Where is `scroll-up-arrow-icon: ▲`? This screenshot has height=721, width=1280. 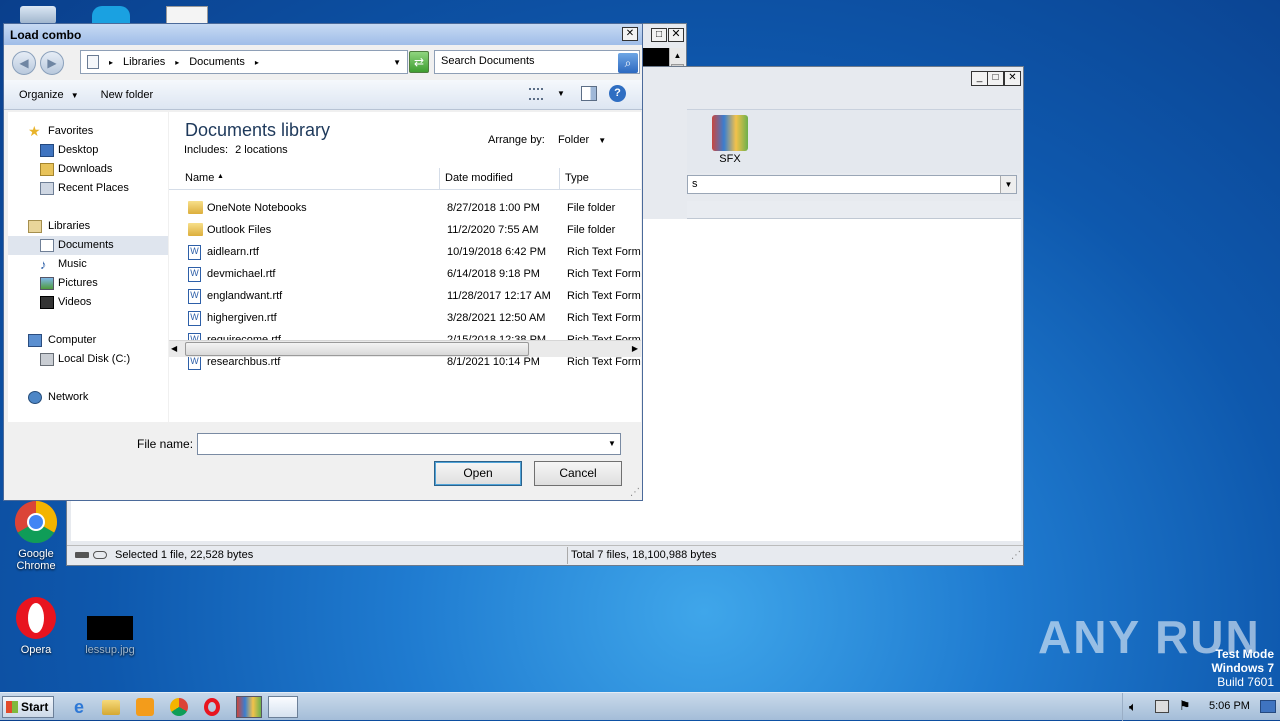 scroll-up-arrow-icon: ▲ is located at coordinates (677, 56).